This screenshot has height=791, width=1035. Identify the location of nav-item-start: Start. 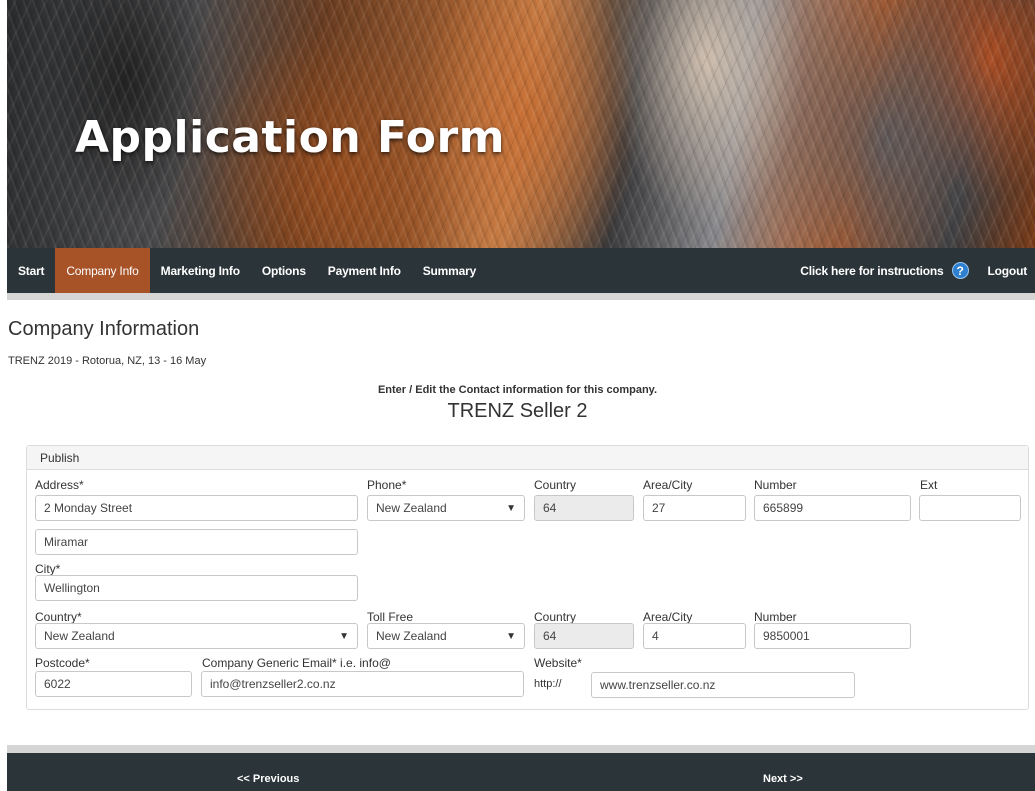
(31, 270).